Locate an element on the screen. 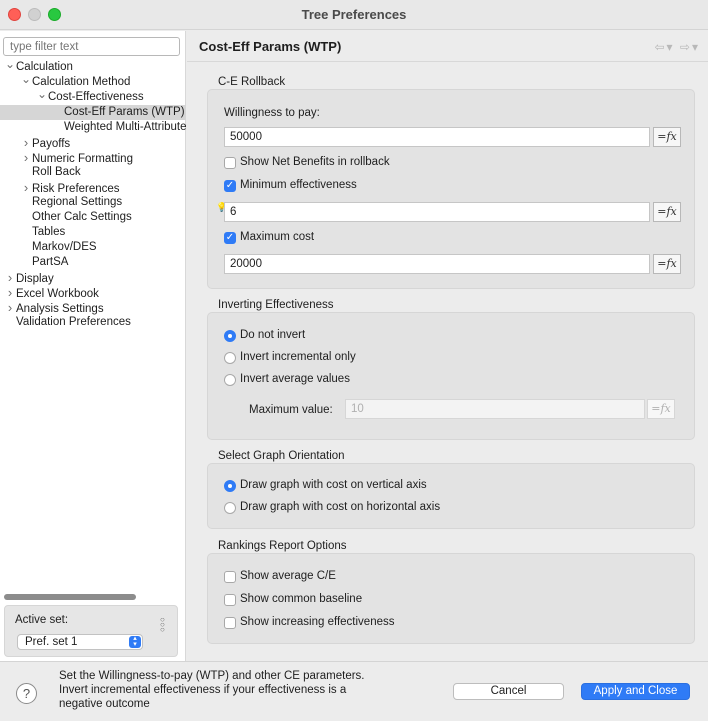  tree-item: › Numeric Formatting is located at coordinates (93, 157).